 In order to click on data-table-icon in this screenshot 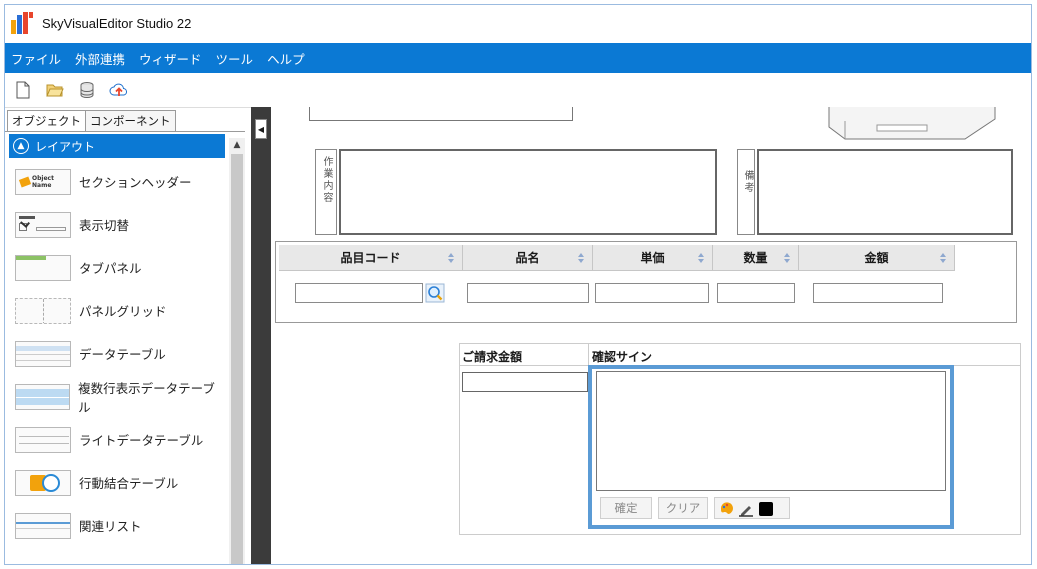, I will do `click(43, 353)`.